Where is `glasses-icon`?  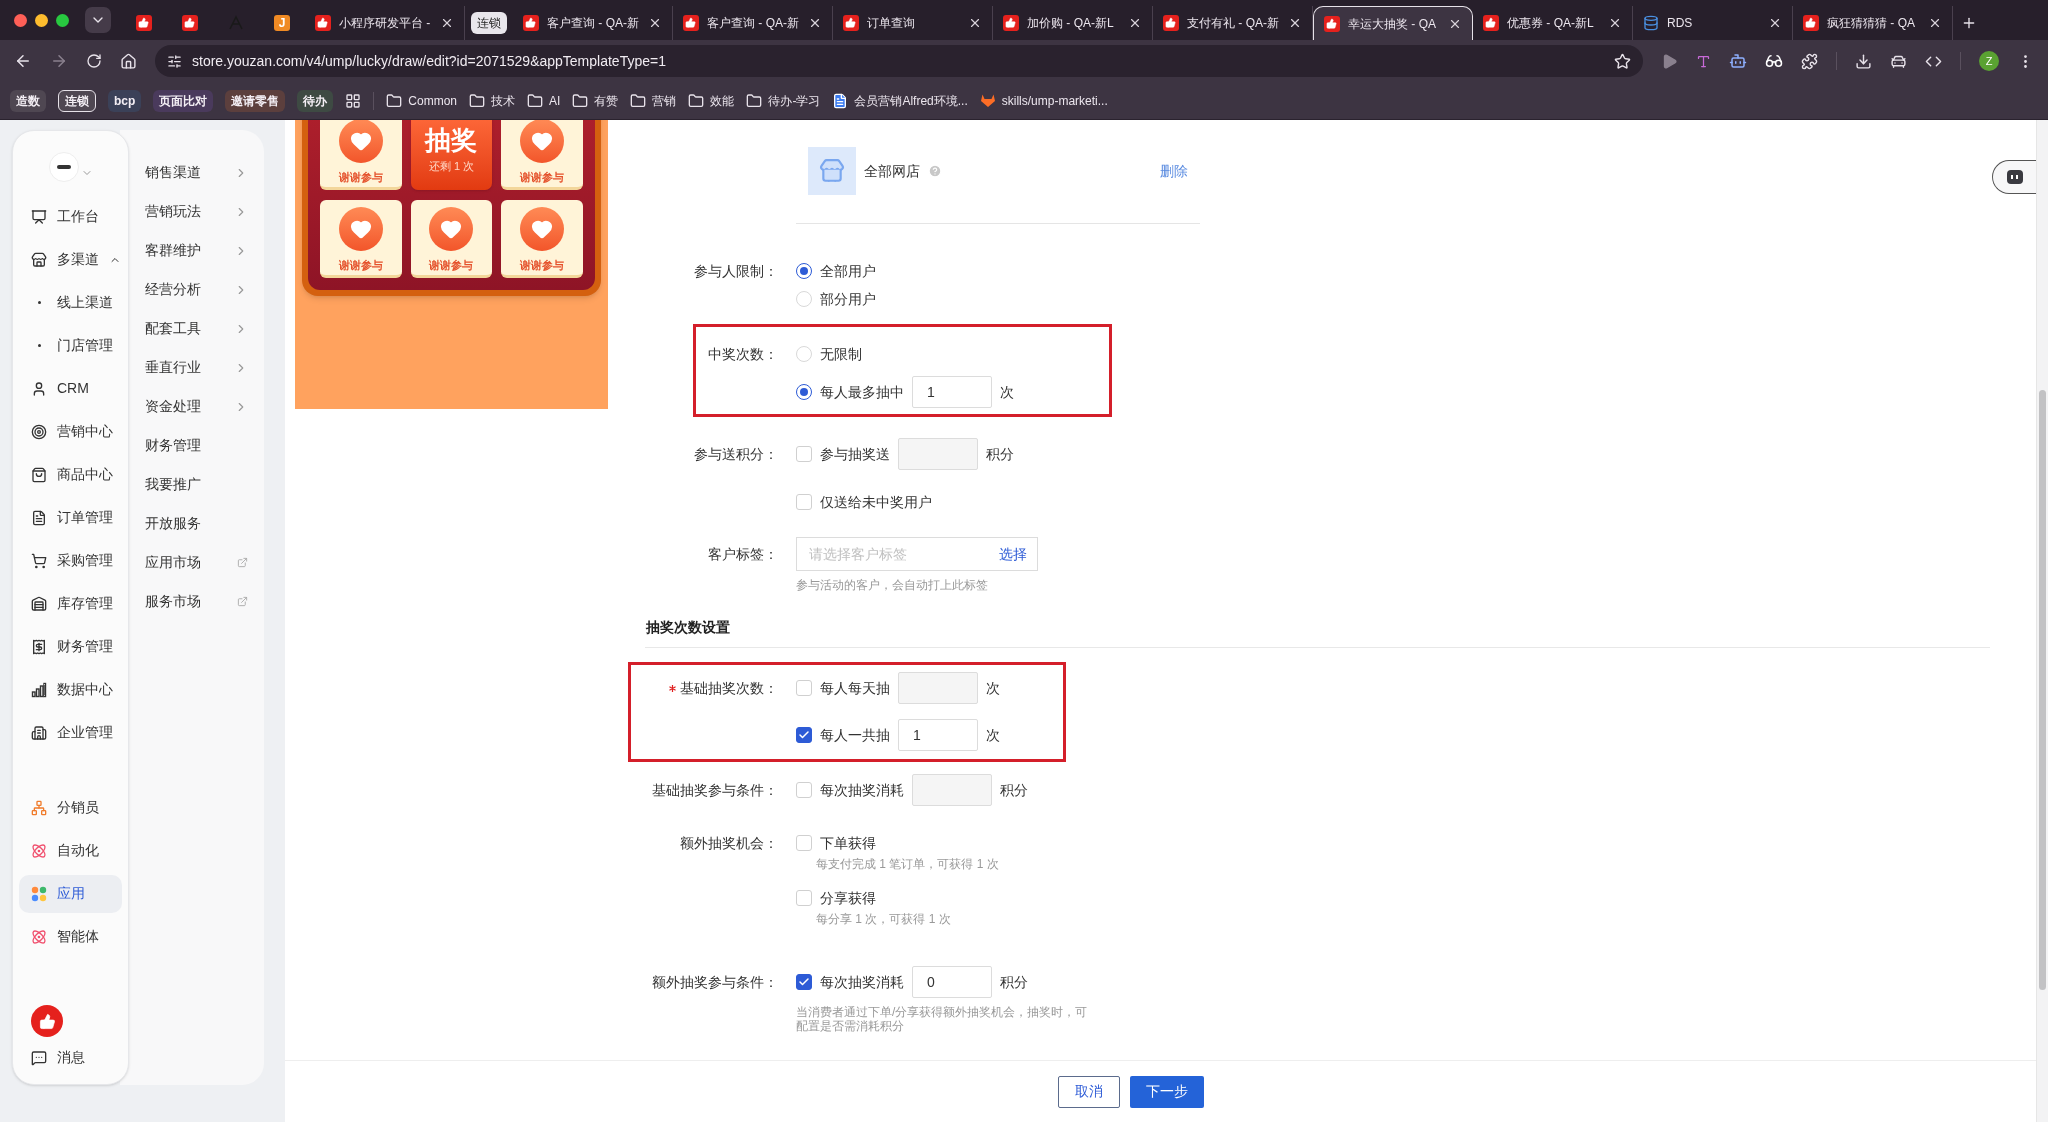
glasses-icon is located at coordinates (1774, 61).